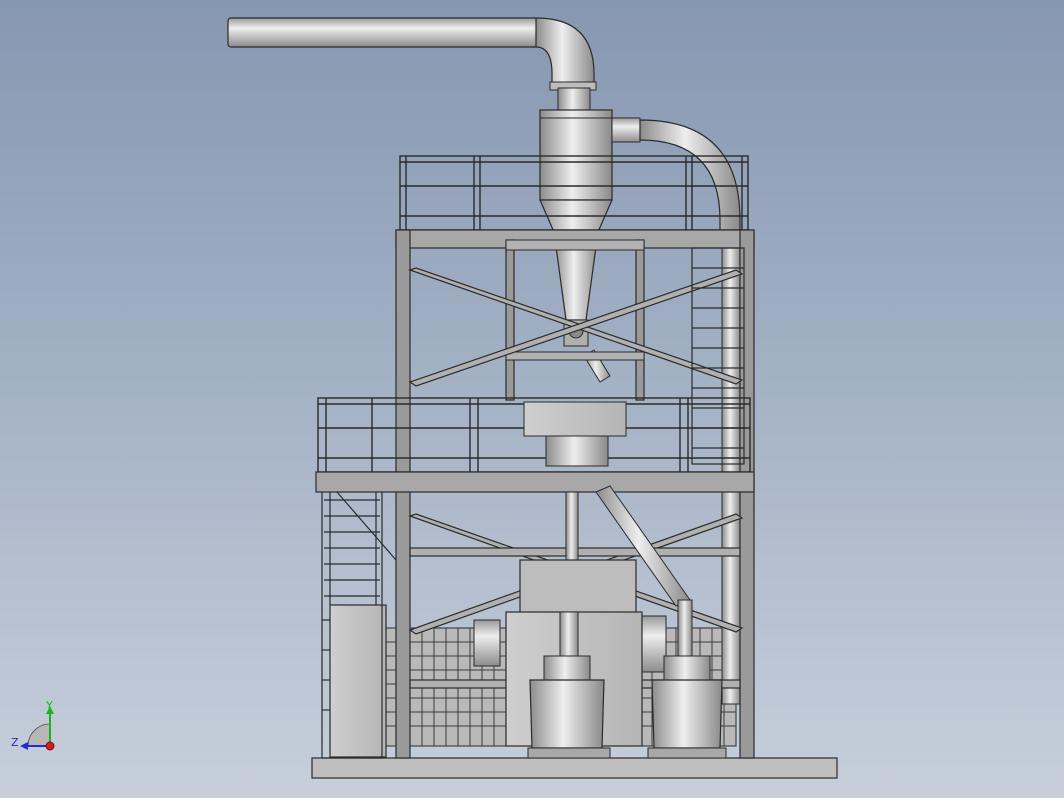  I want to click on triad-z-label: Z, so click(15, 742).